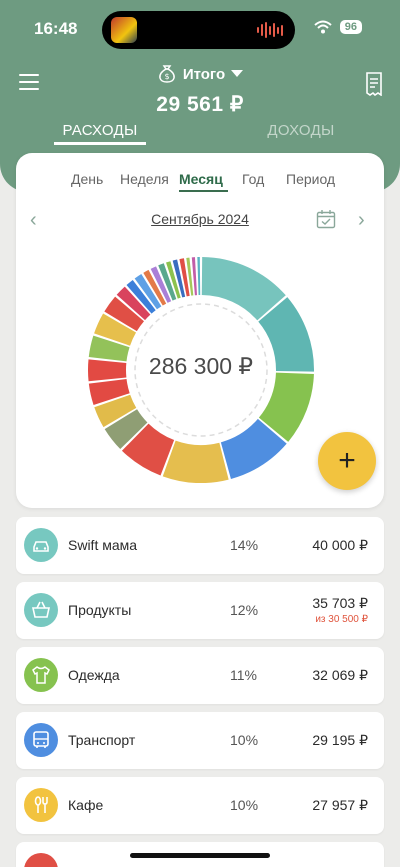  I want to click on audio-wave-icon, so click(270, 30).